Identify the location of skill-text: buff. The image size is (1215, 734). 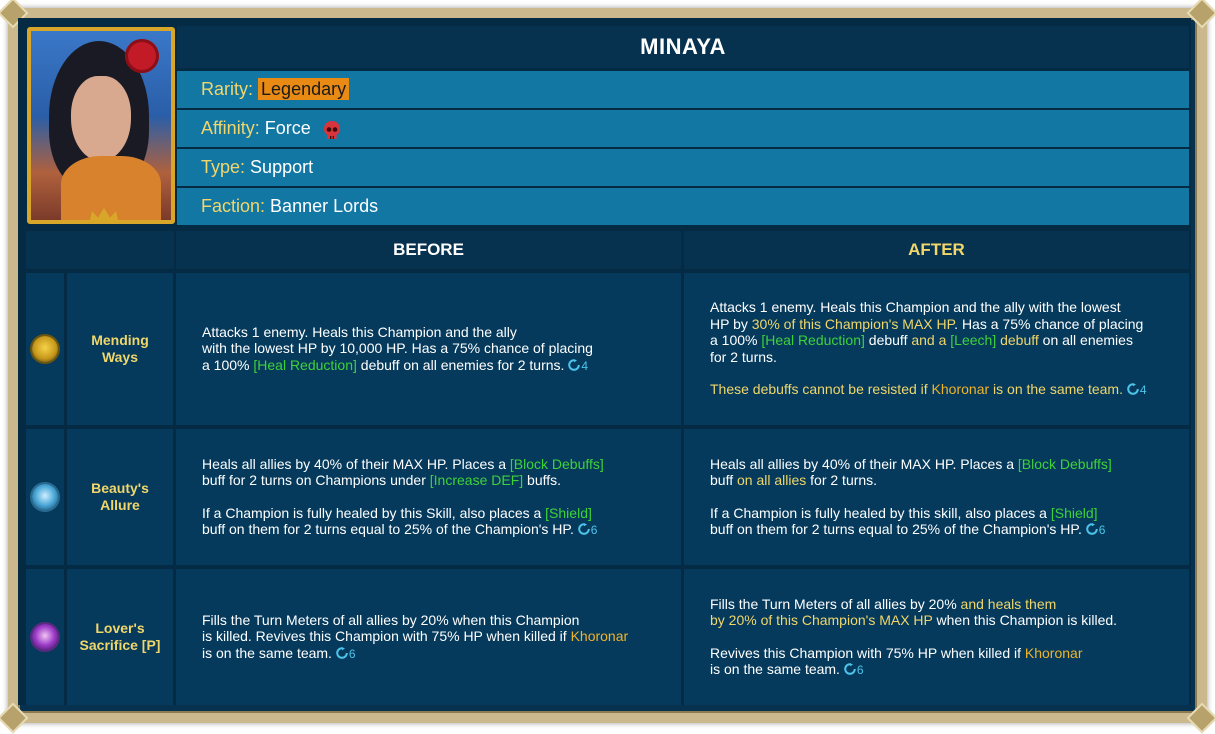
(721, 480).